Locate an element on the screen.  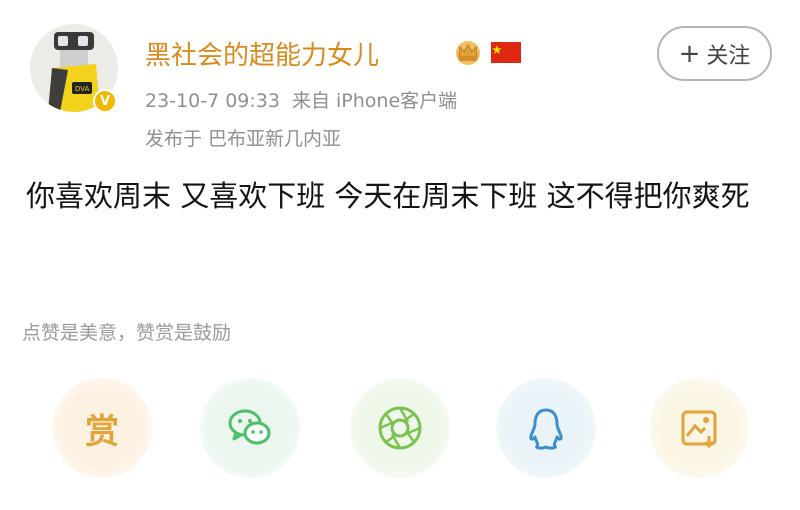
reward-icon: 赏 is located at coordinates (102, 431).